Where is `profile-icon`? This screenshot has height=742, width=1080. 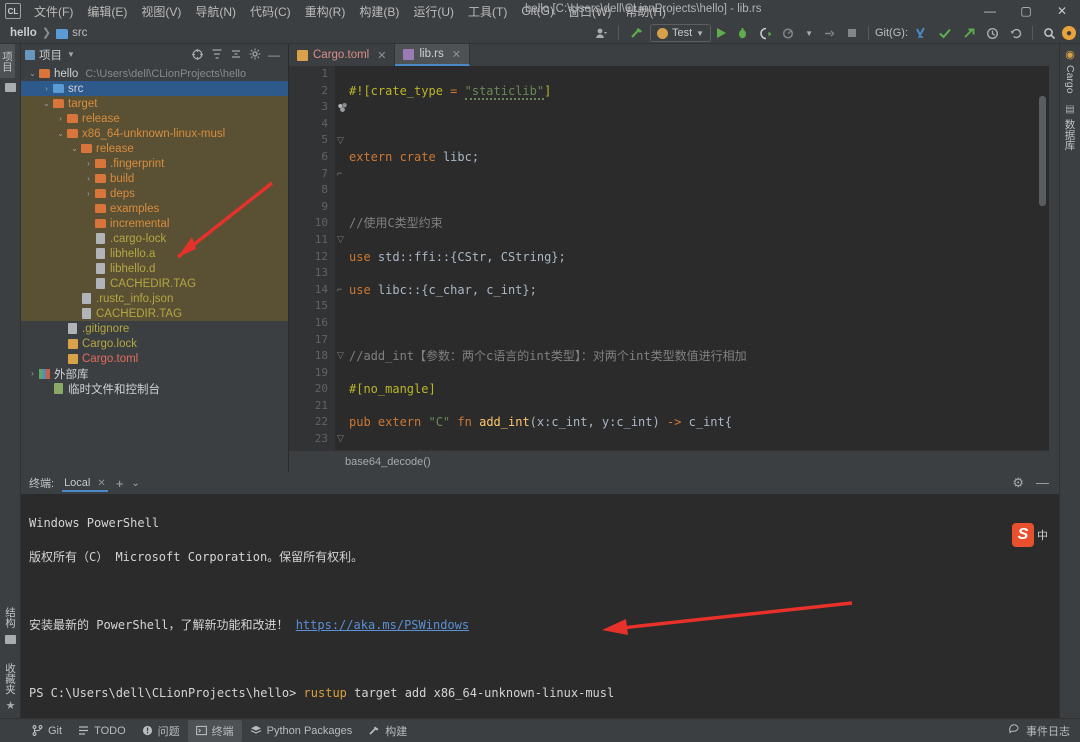
profile-icon is located at coordinates (788, 33).